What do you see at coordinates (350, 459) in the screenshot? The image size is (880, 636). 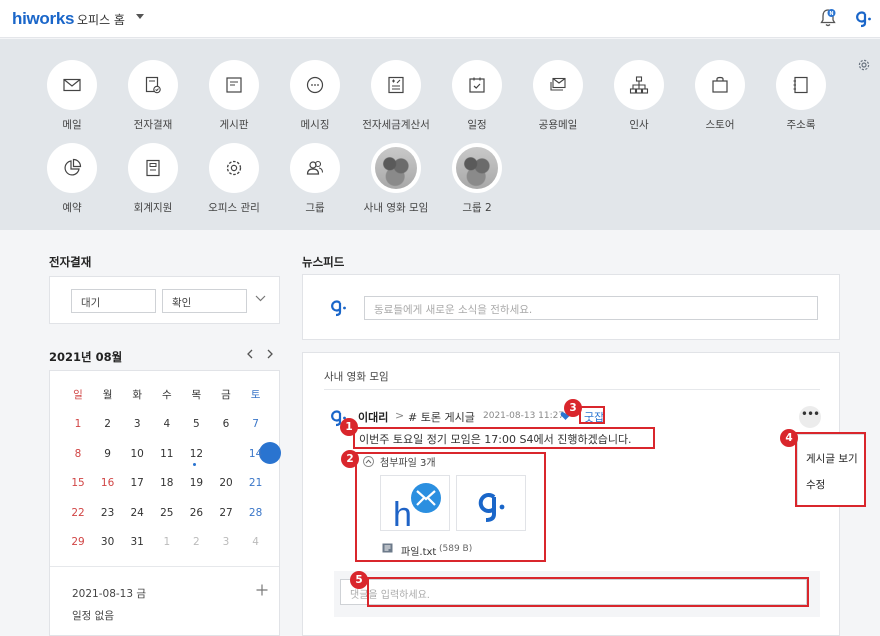 I see `callout-badge-2: 2` at bounding box center [350, 459].